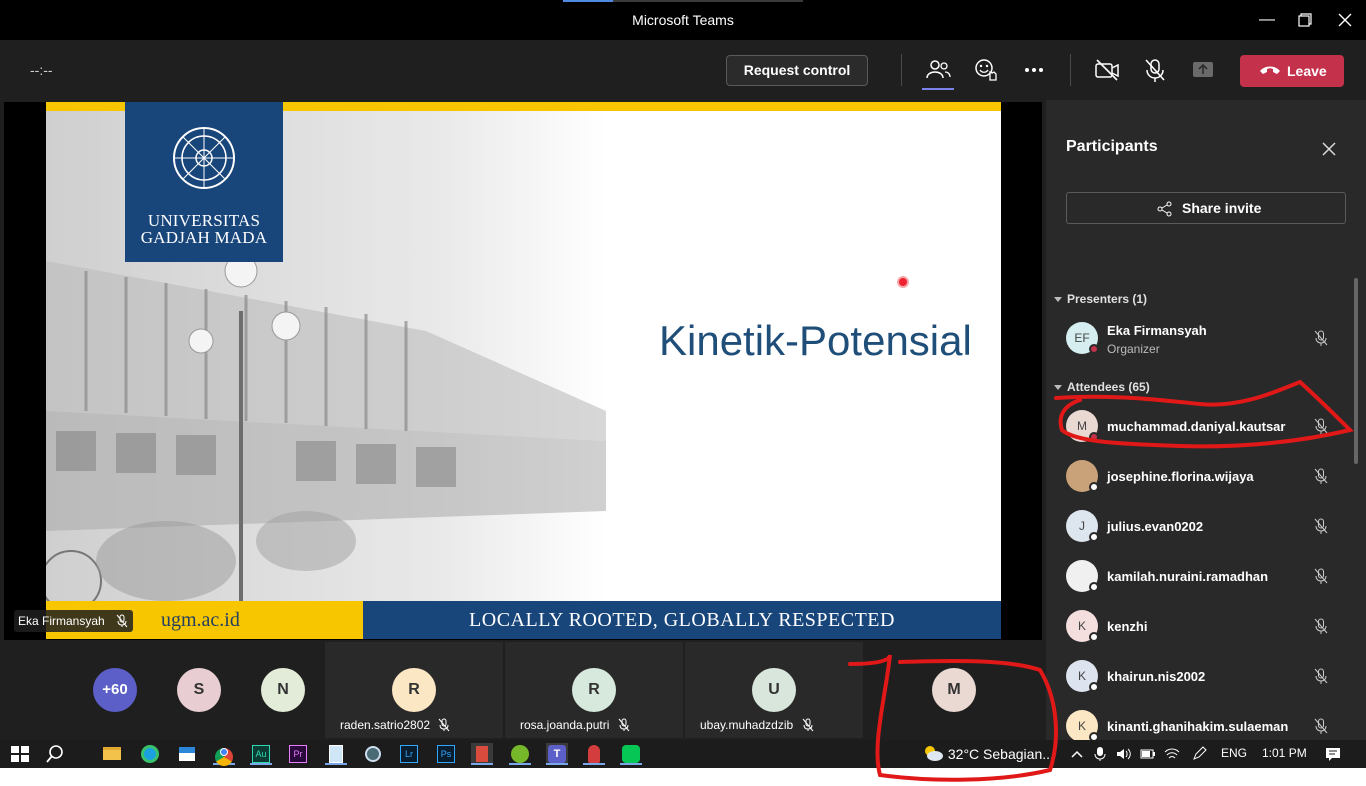 Image resolution: width=1366 pixels, height=786 pixels. Describe the element at coordinates (1211, 676) in the screenshot. I see `participant-row: Kkhairun.nis2002` at that location.